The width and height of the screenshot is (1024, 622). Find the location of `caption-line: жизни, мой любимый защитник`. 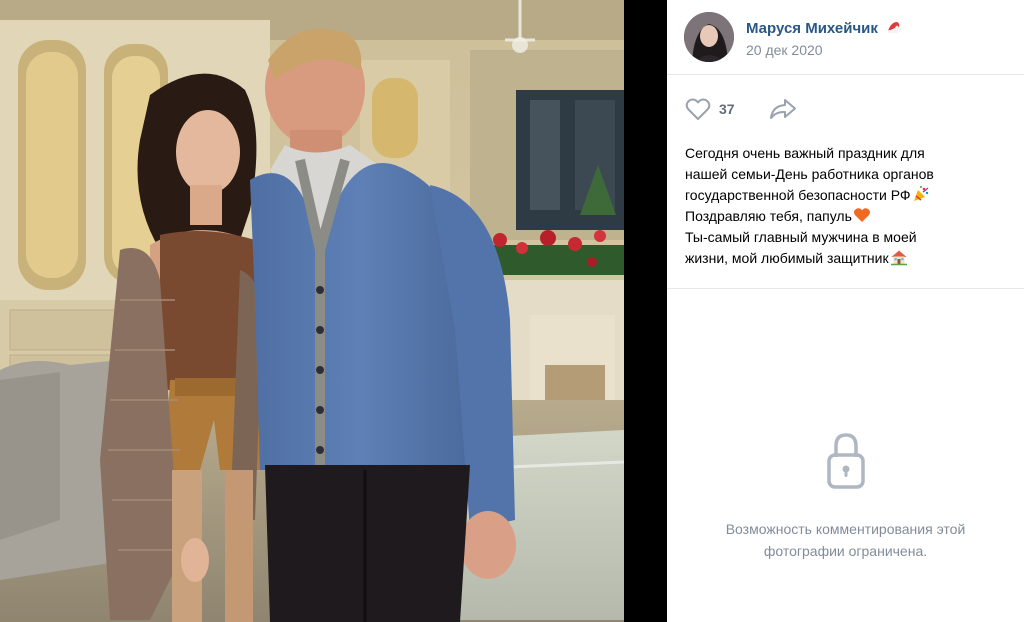

caption-line: жизни, мой любимый защитник is located at coordinates (842, 258).